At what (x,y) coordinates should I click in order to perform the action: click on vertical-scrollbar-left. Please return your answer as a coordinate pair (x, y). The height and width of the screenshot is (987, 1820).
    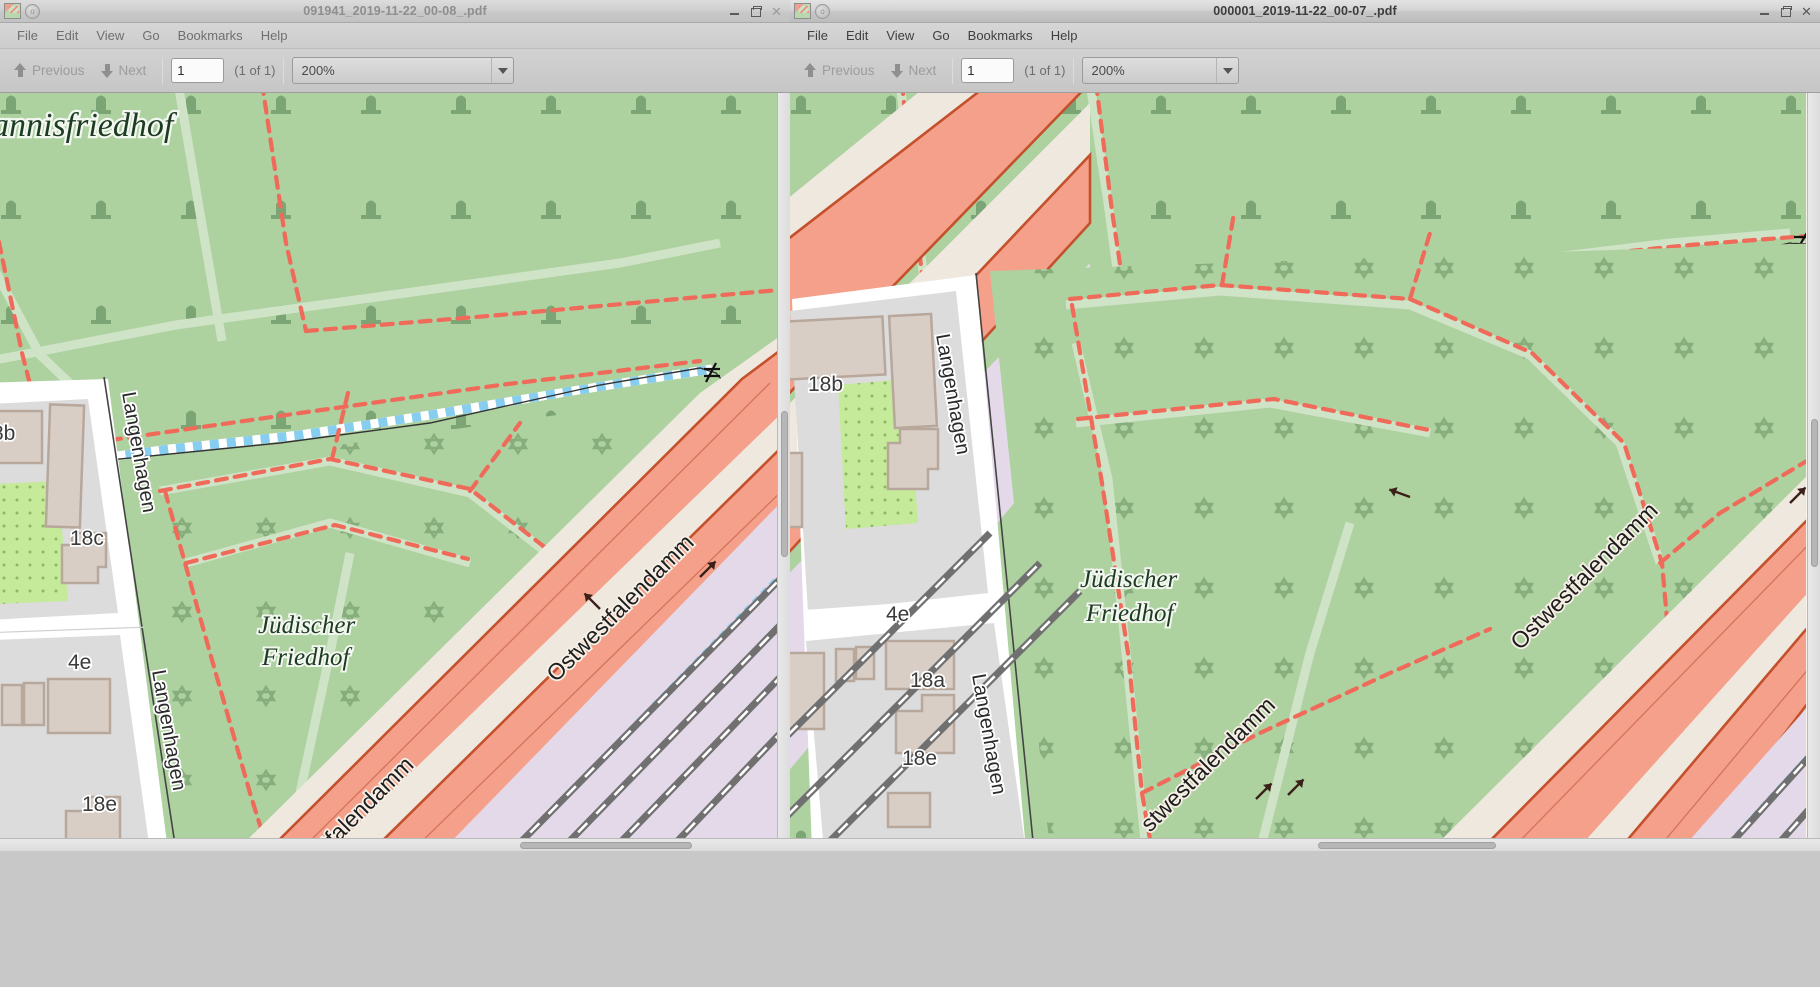
    Looking at the image, I should click on (783, 472).